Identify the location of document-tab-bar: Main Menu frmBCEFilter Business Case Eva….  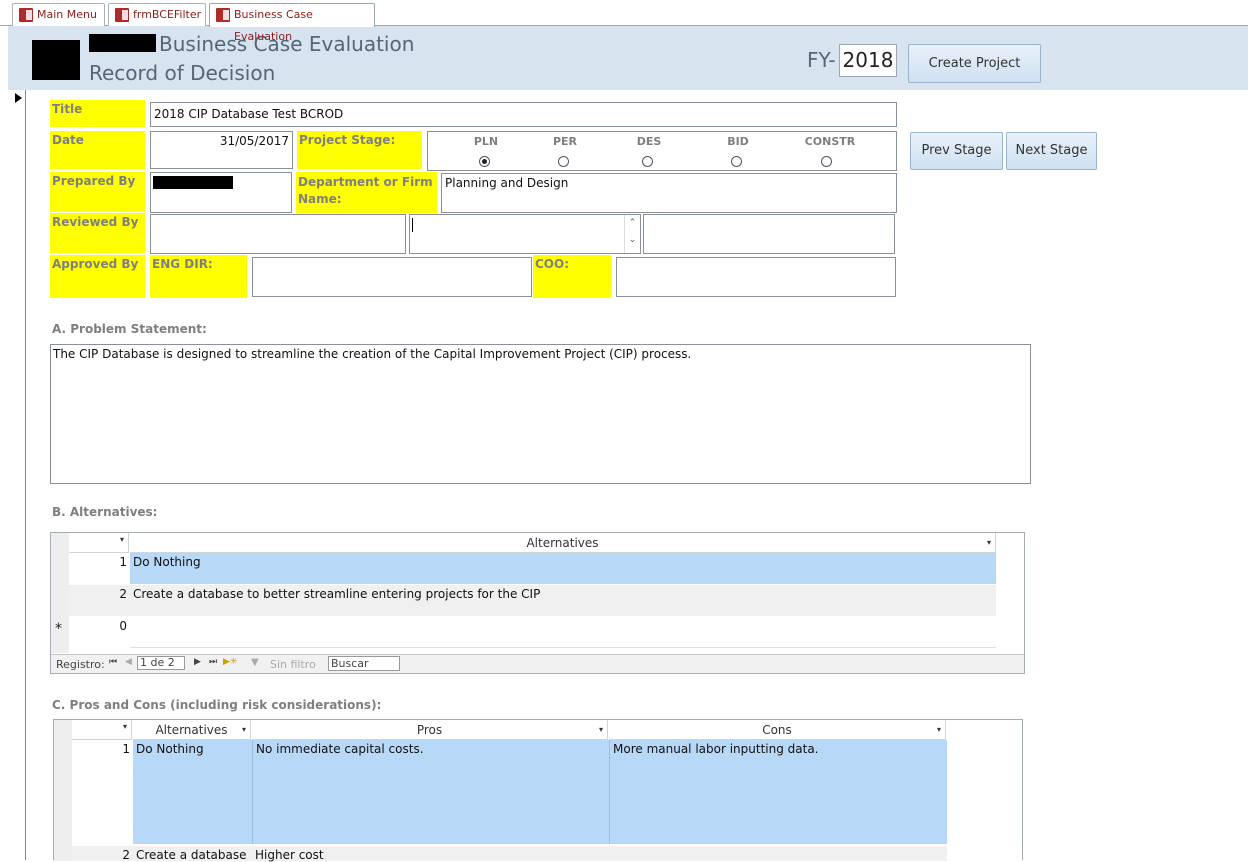
(624, 21).